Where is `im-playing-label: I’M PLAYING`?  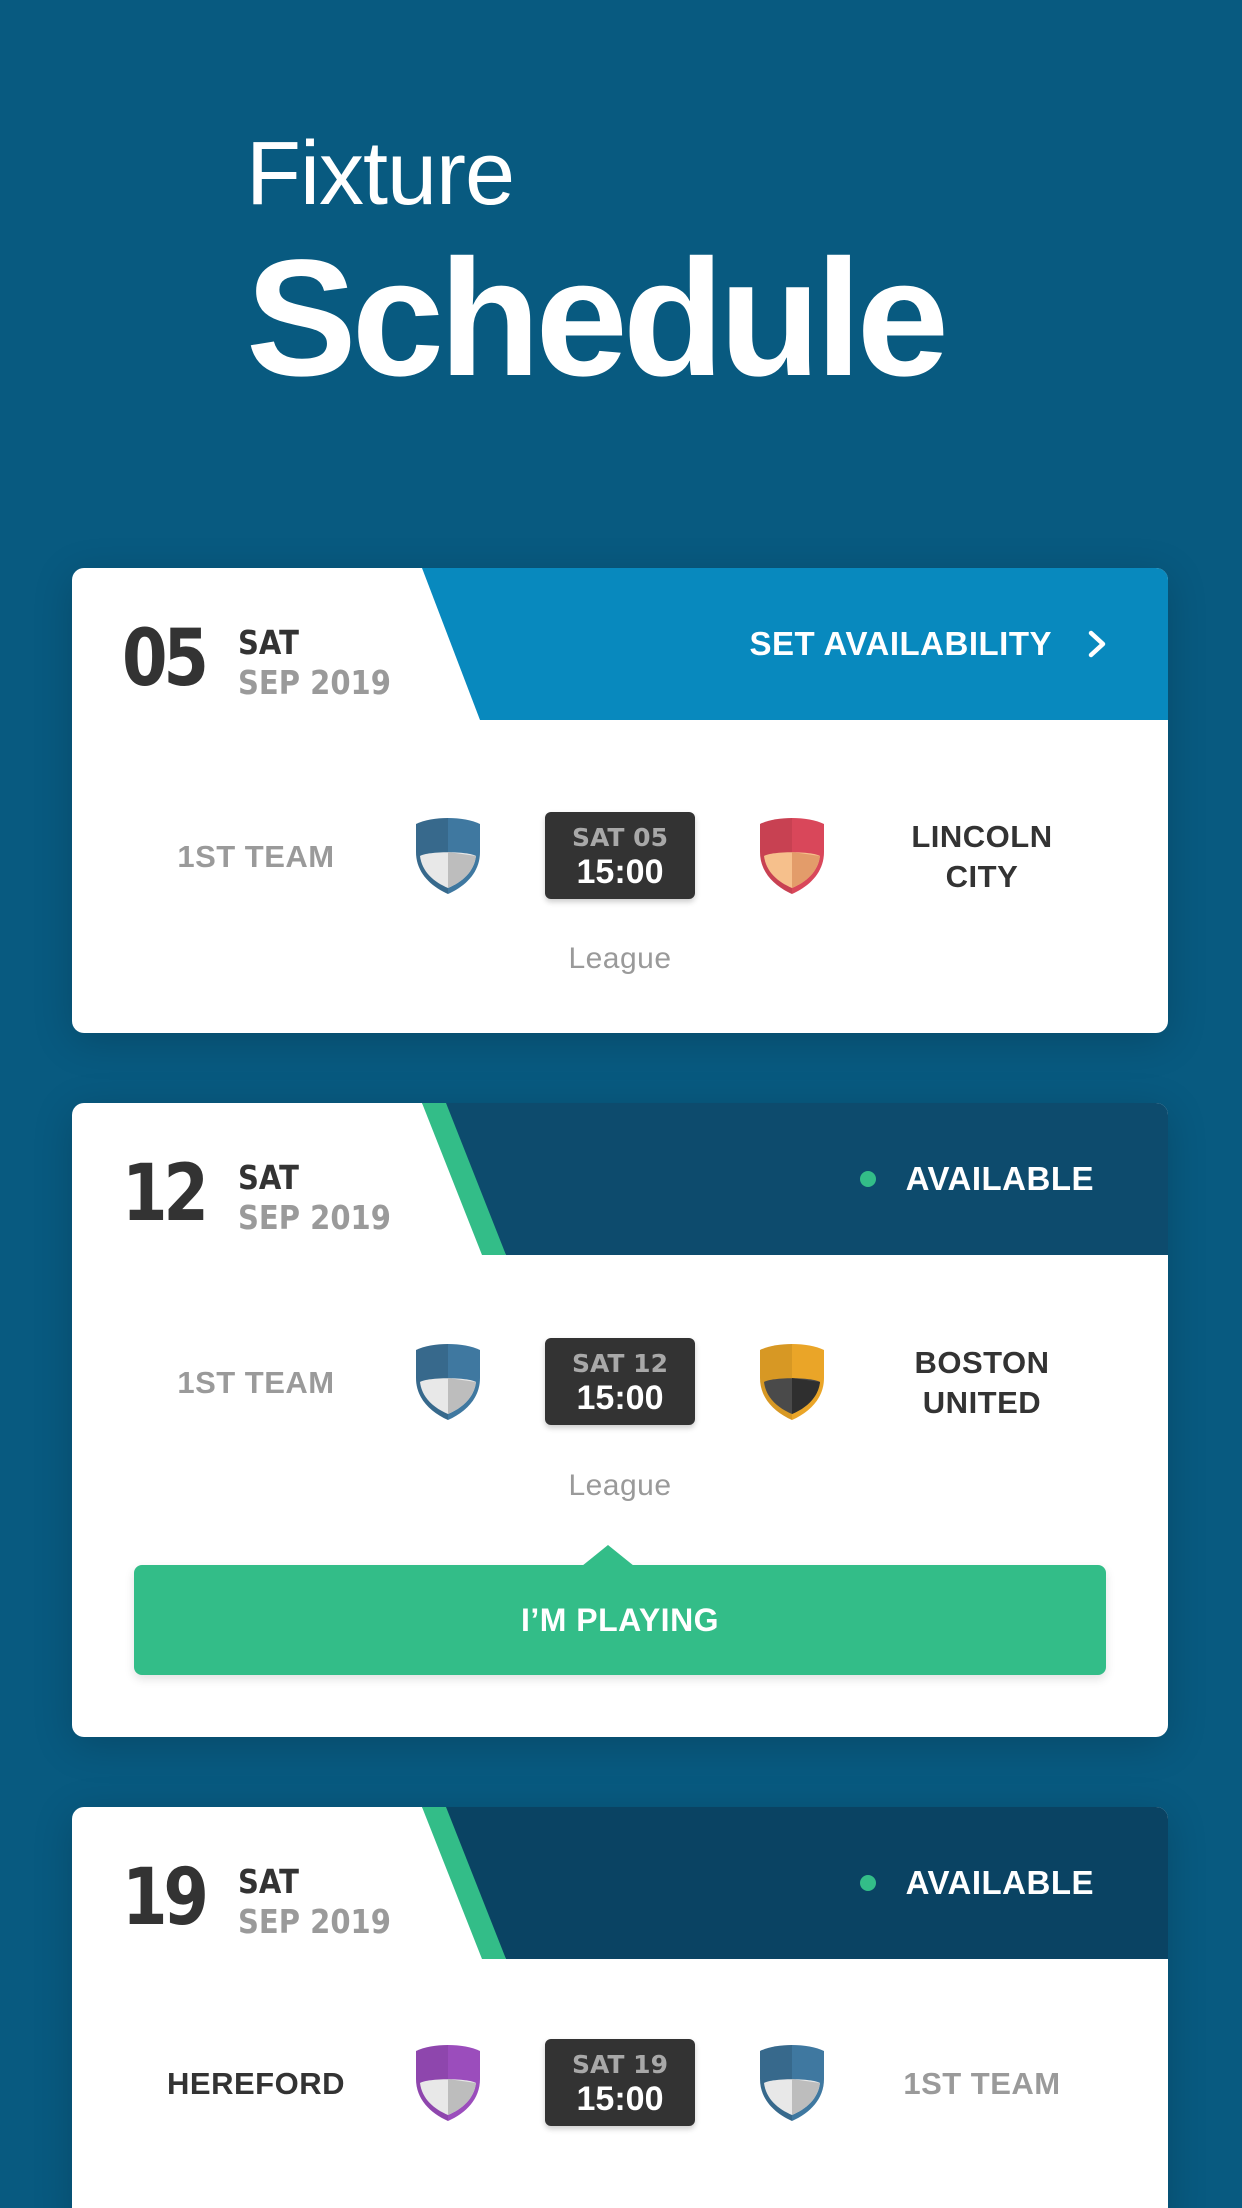
im-playing-label: I’M PLAYING is located at coordinates (620, 1619).